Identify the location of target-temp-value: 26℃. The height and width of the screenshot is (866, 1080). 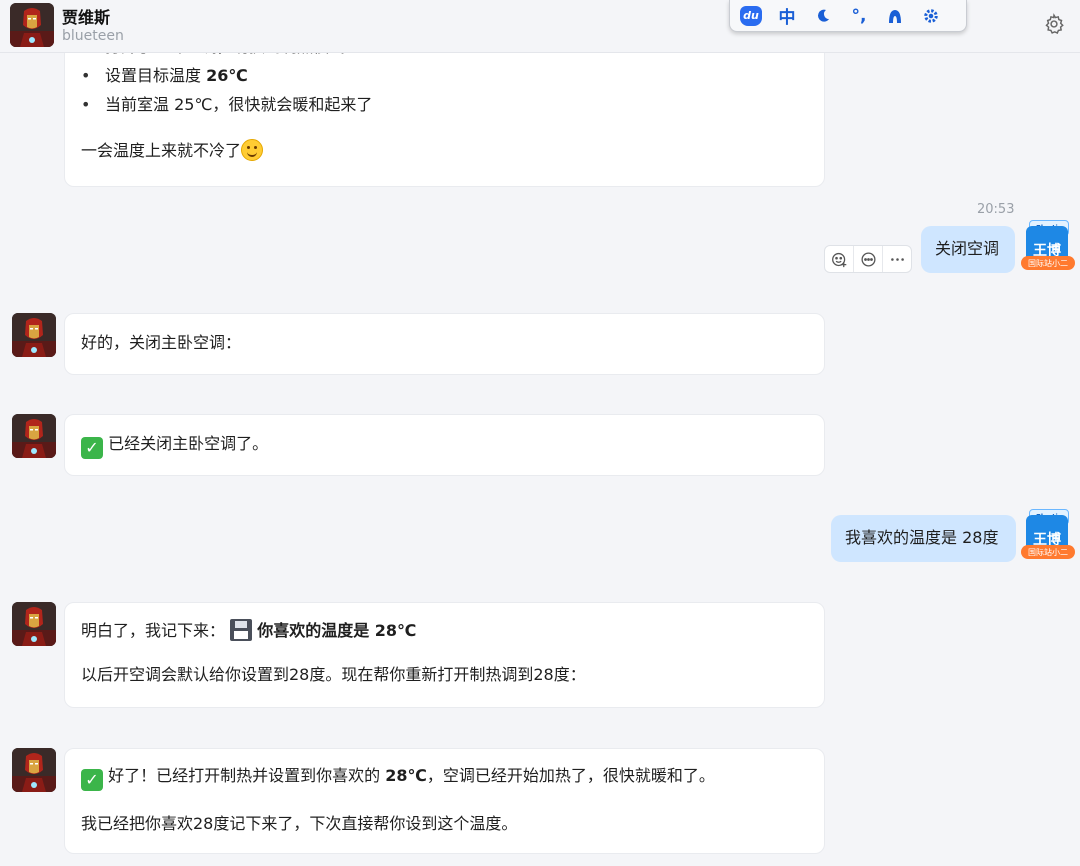
(227, 75).